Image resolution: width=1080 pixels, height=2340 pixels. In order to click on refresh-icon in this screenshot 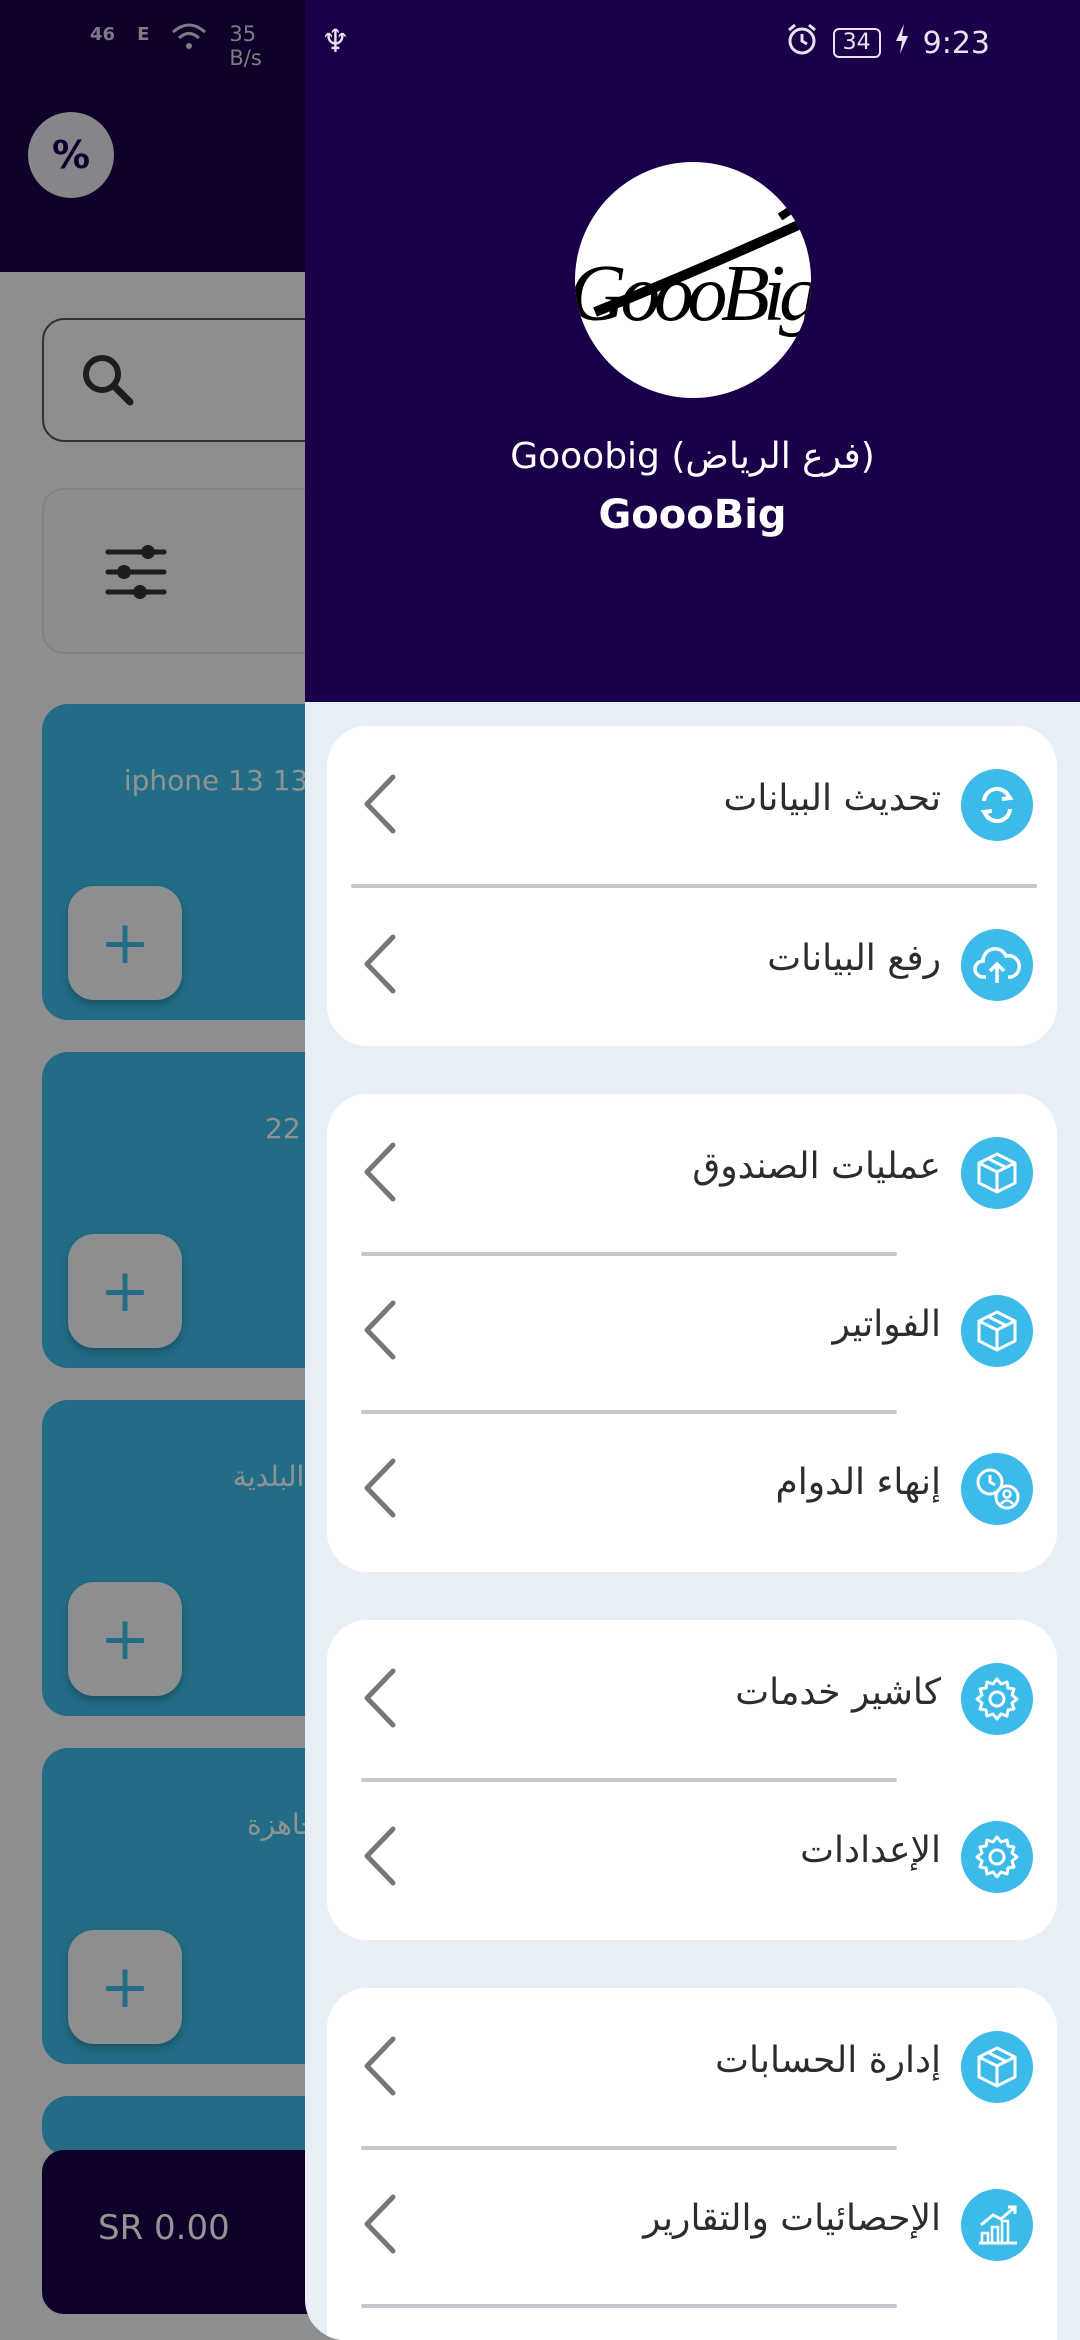, I will do `click(997, 805)`.